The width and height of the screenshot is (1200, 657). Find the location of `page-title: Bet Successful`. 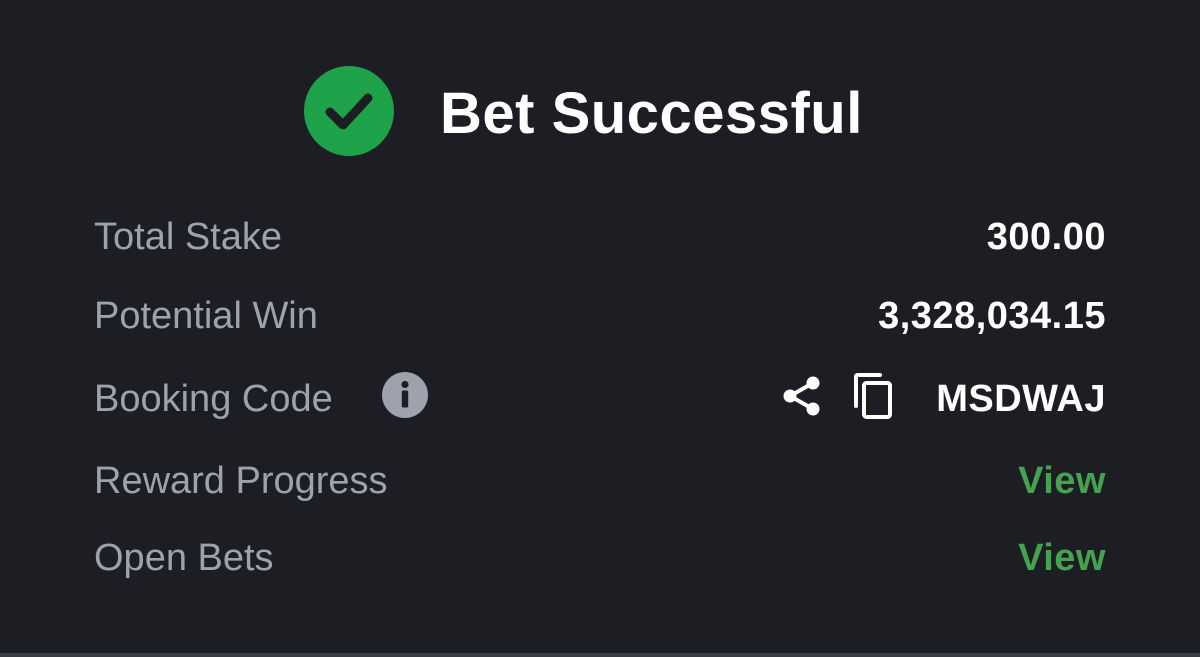

page-title: Bet Successful is located at coordinates (651, 113).